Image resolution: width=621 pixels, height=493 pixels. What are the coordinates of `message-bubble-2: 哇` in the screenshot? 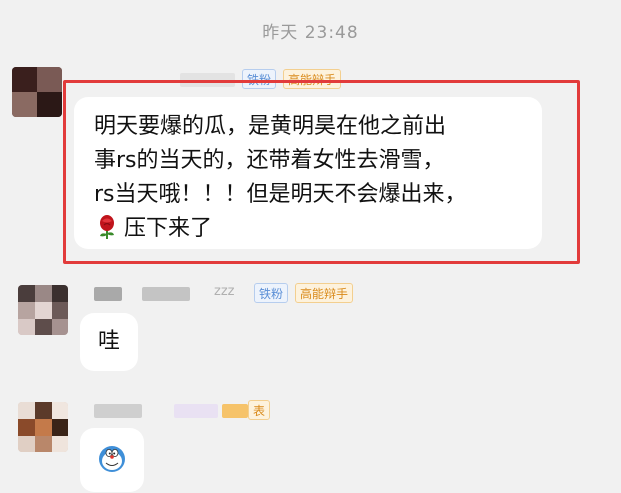 It's located at (109, 342).